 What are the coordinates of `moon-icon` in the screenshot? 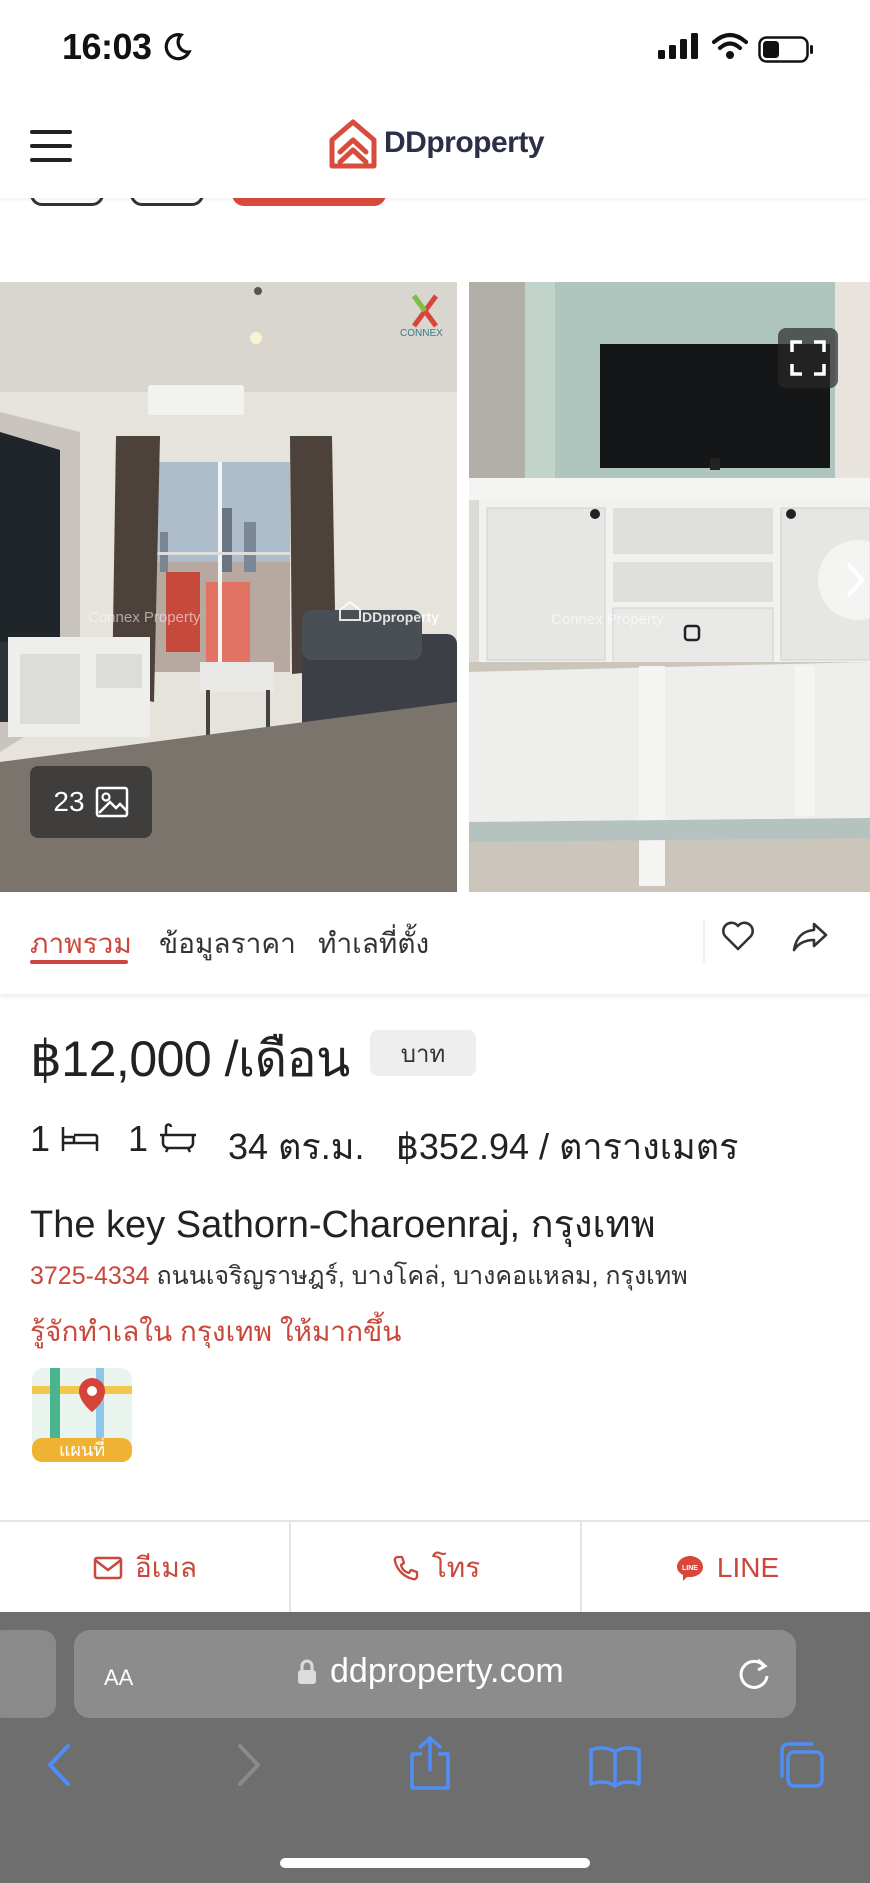 It's located at (178, 47).